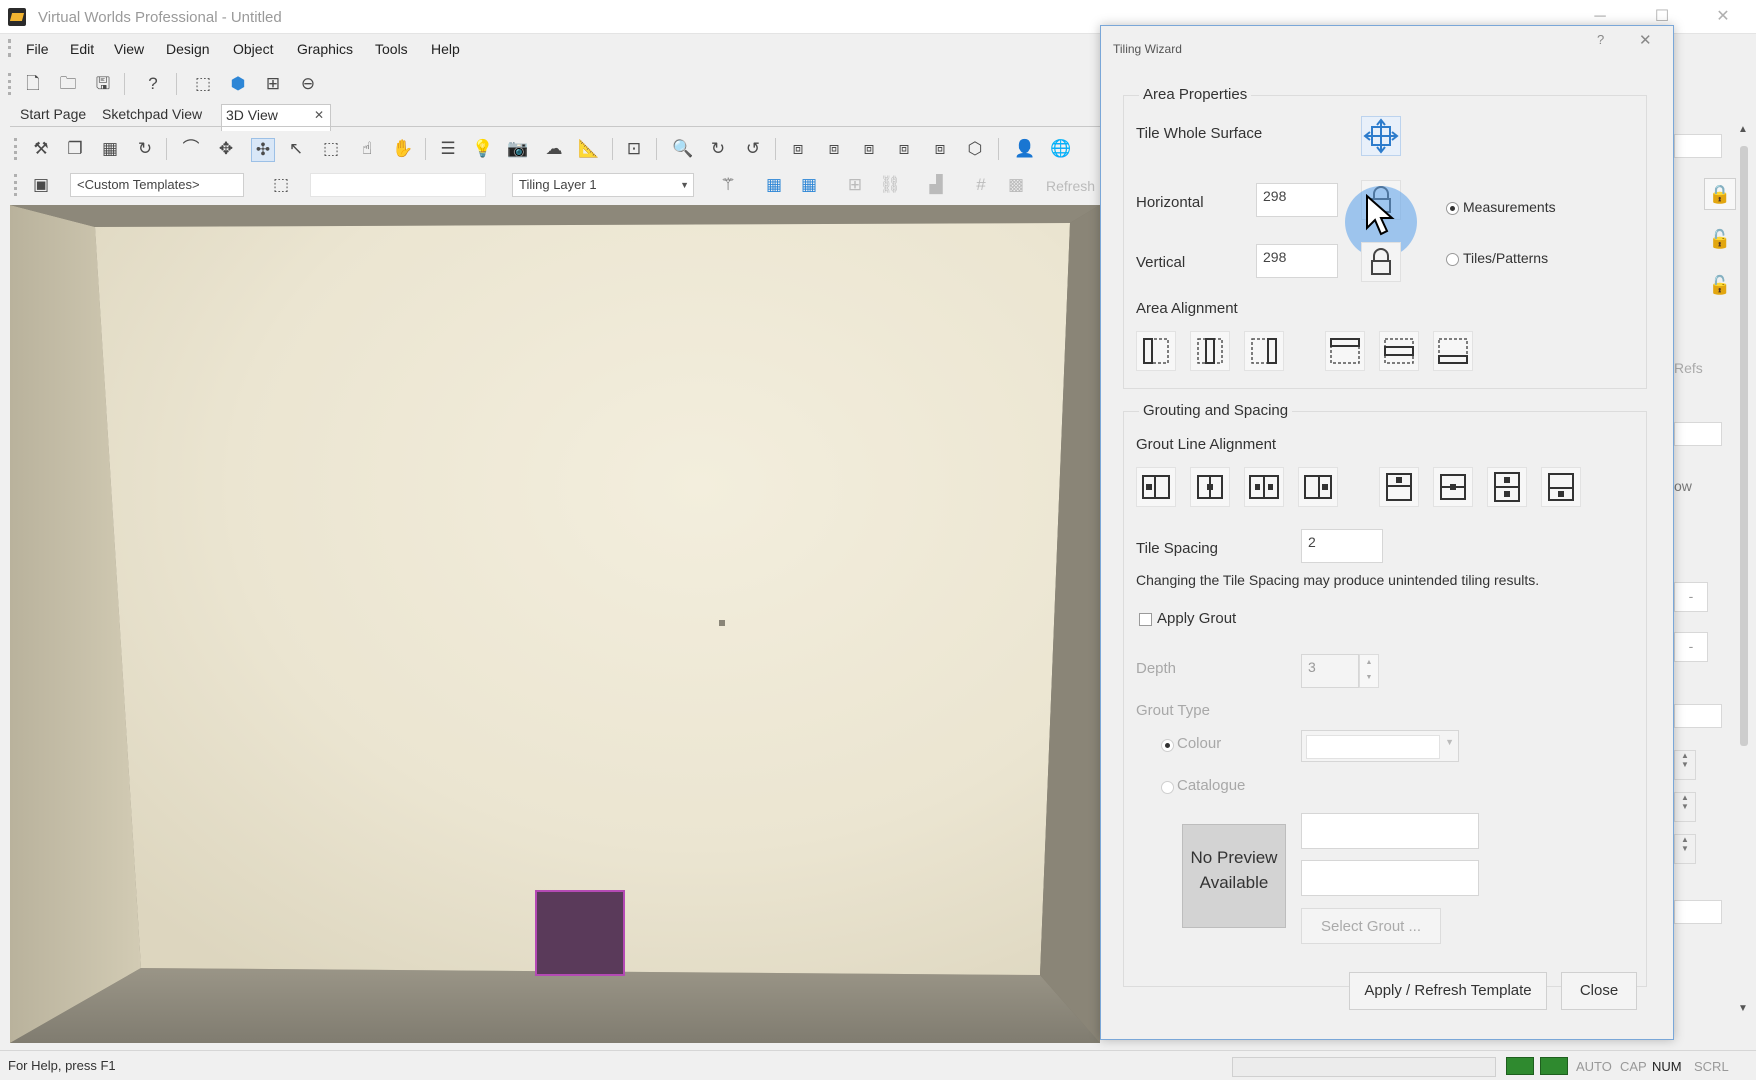 This screenshot has width=1756, height=1080. What do you see at coordinates (1645, 40) in the screenshot?
I see `dialog-close-icon: ✕` at bounding box center [1645, 40].